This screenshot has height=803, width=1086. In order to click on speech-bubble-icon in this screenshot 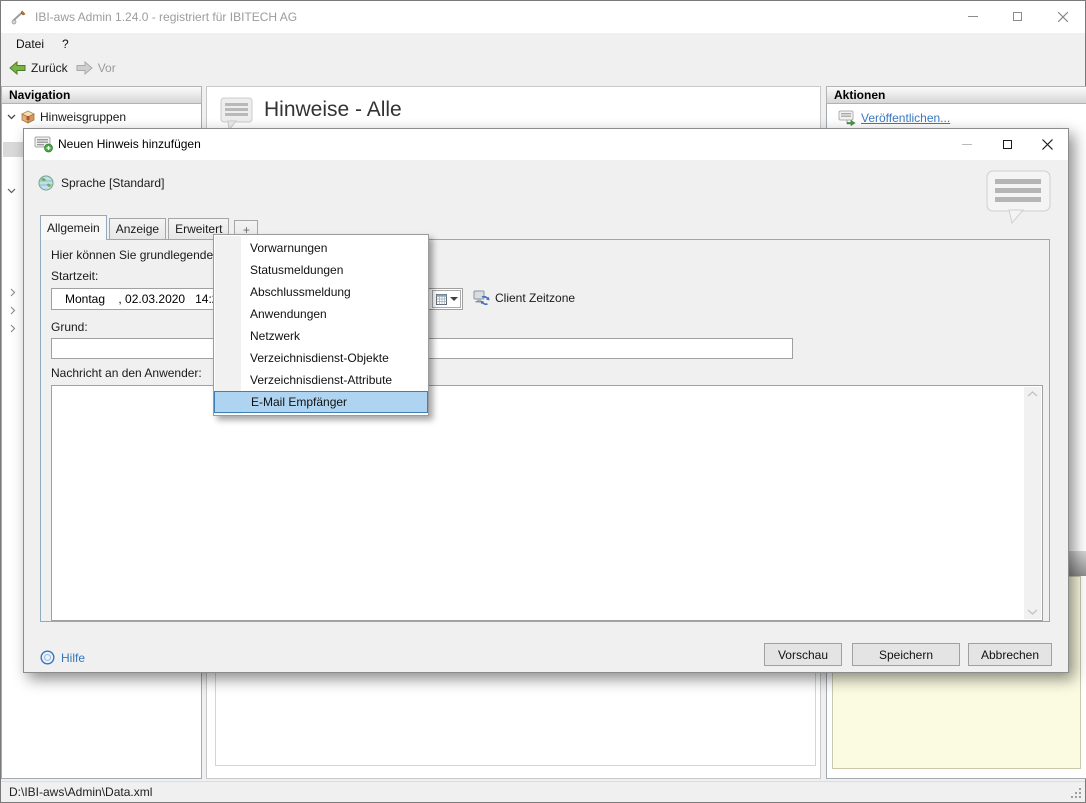, I will do `click(236, 113)`.